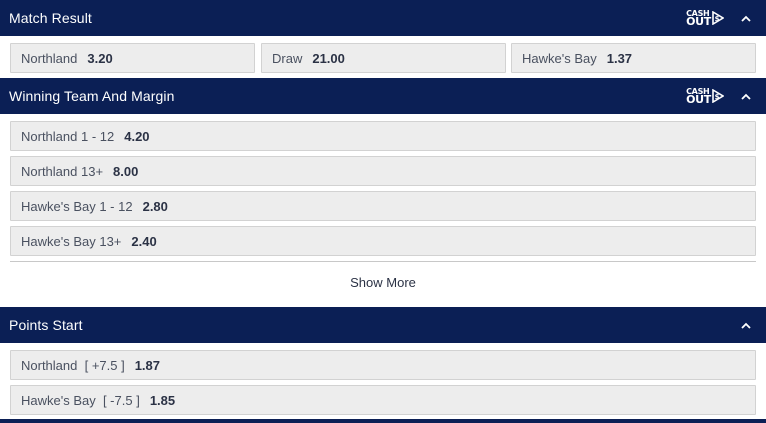 This screenshot has height=423, width=766. What do you see at coordinates (383, 58) in the screenshot?
I see `selection-button-draw: Draw 21.00` at bounding box center [383, 58].